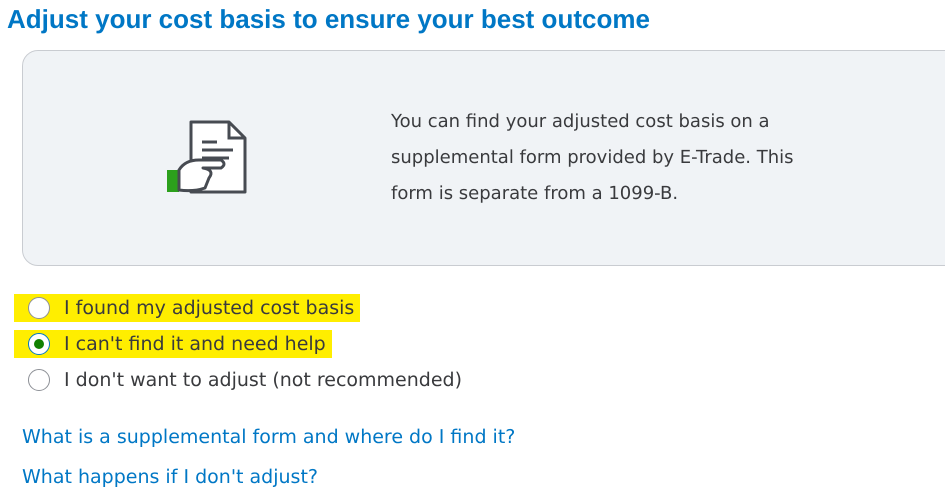 This screenshot has height=502, width=945. What do you see at coordinates (328, 19) in the screenshot?
I see `page-title: Adjust your cost basis to ensure your best outcome` at bounding box center [328, 19].